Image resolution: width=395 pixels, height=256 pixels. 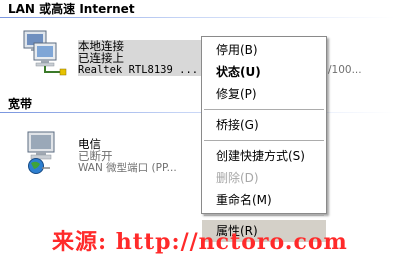 What do you see at coordinates (264, 200) in the screenshot?
I see `menu-item-rename: 重命名(M)` at bounding box center [264, 200].